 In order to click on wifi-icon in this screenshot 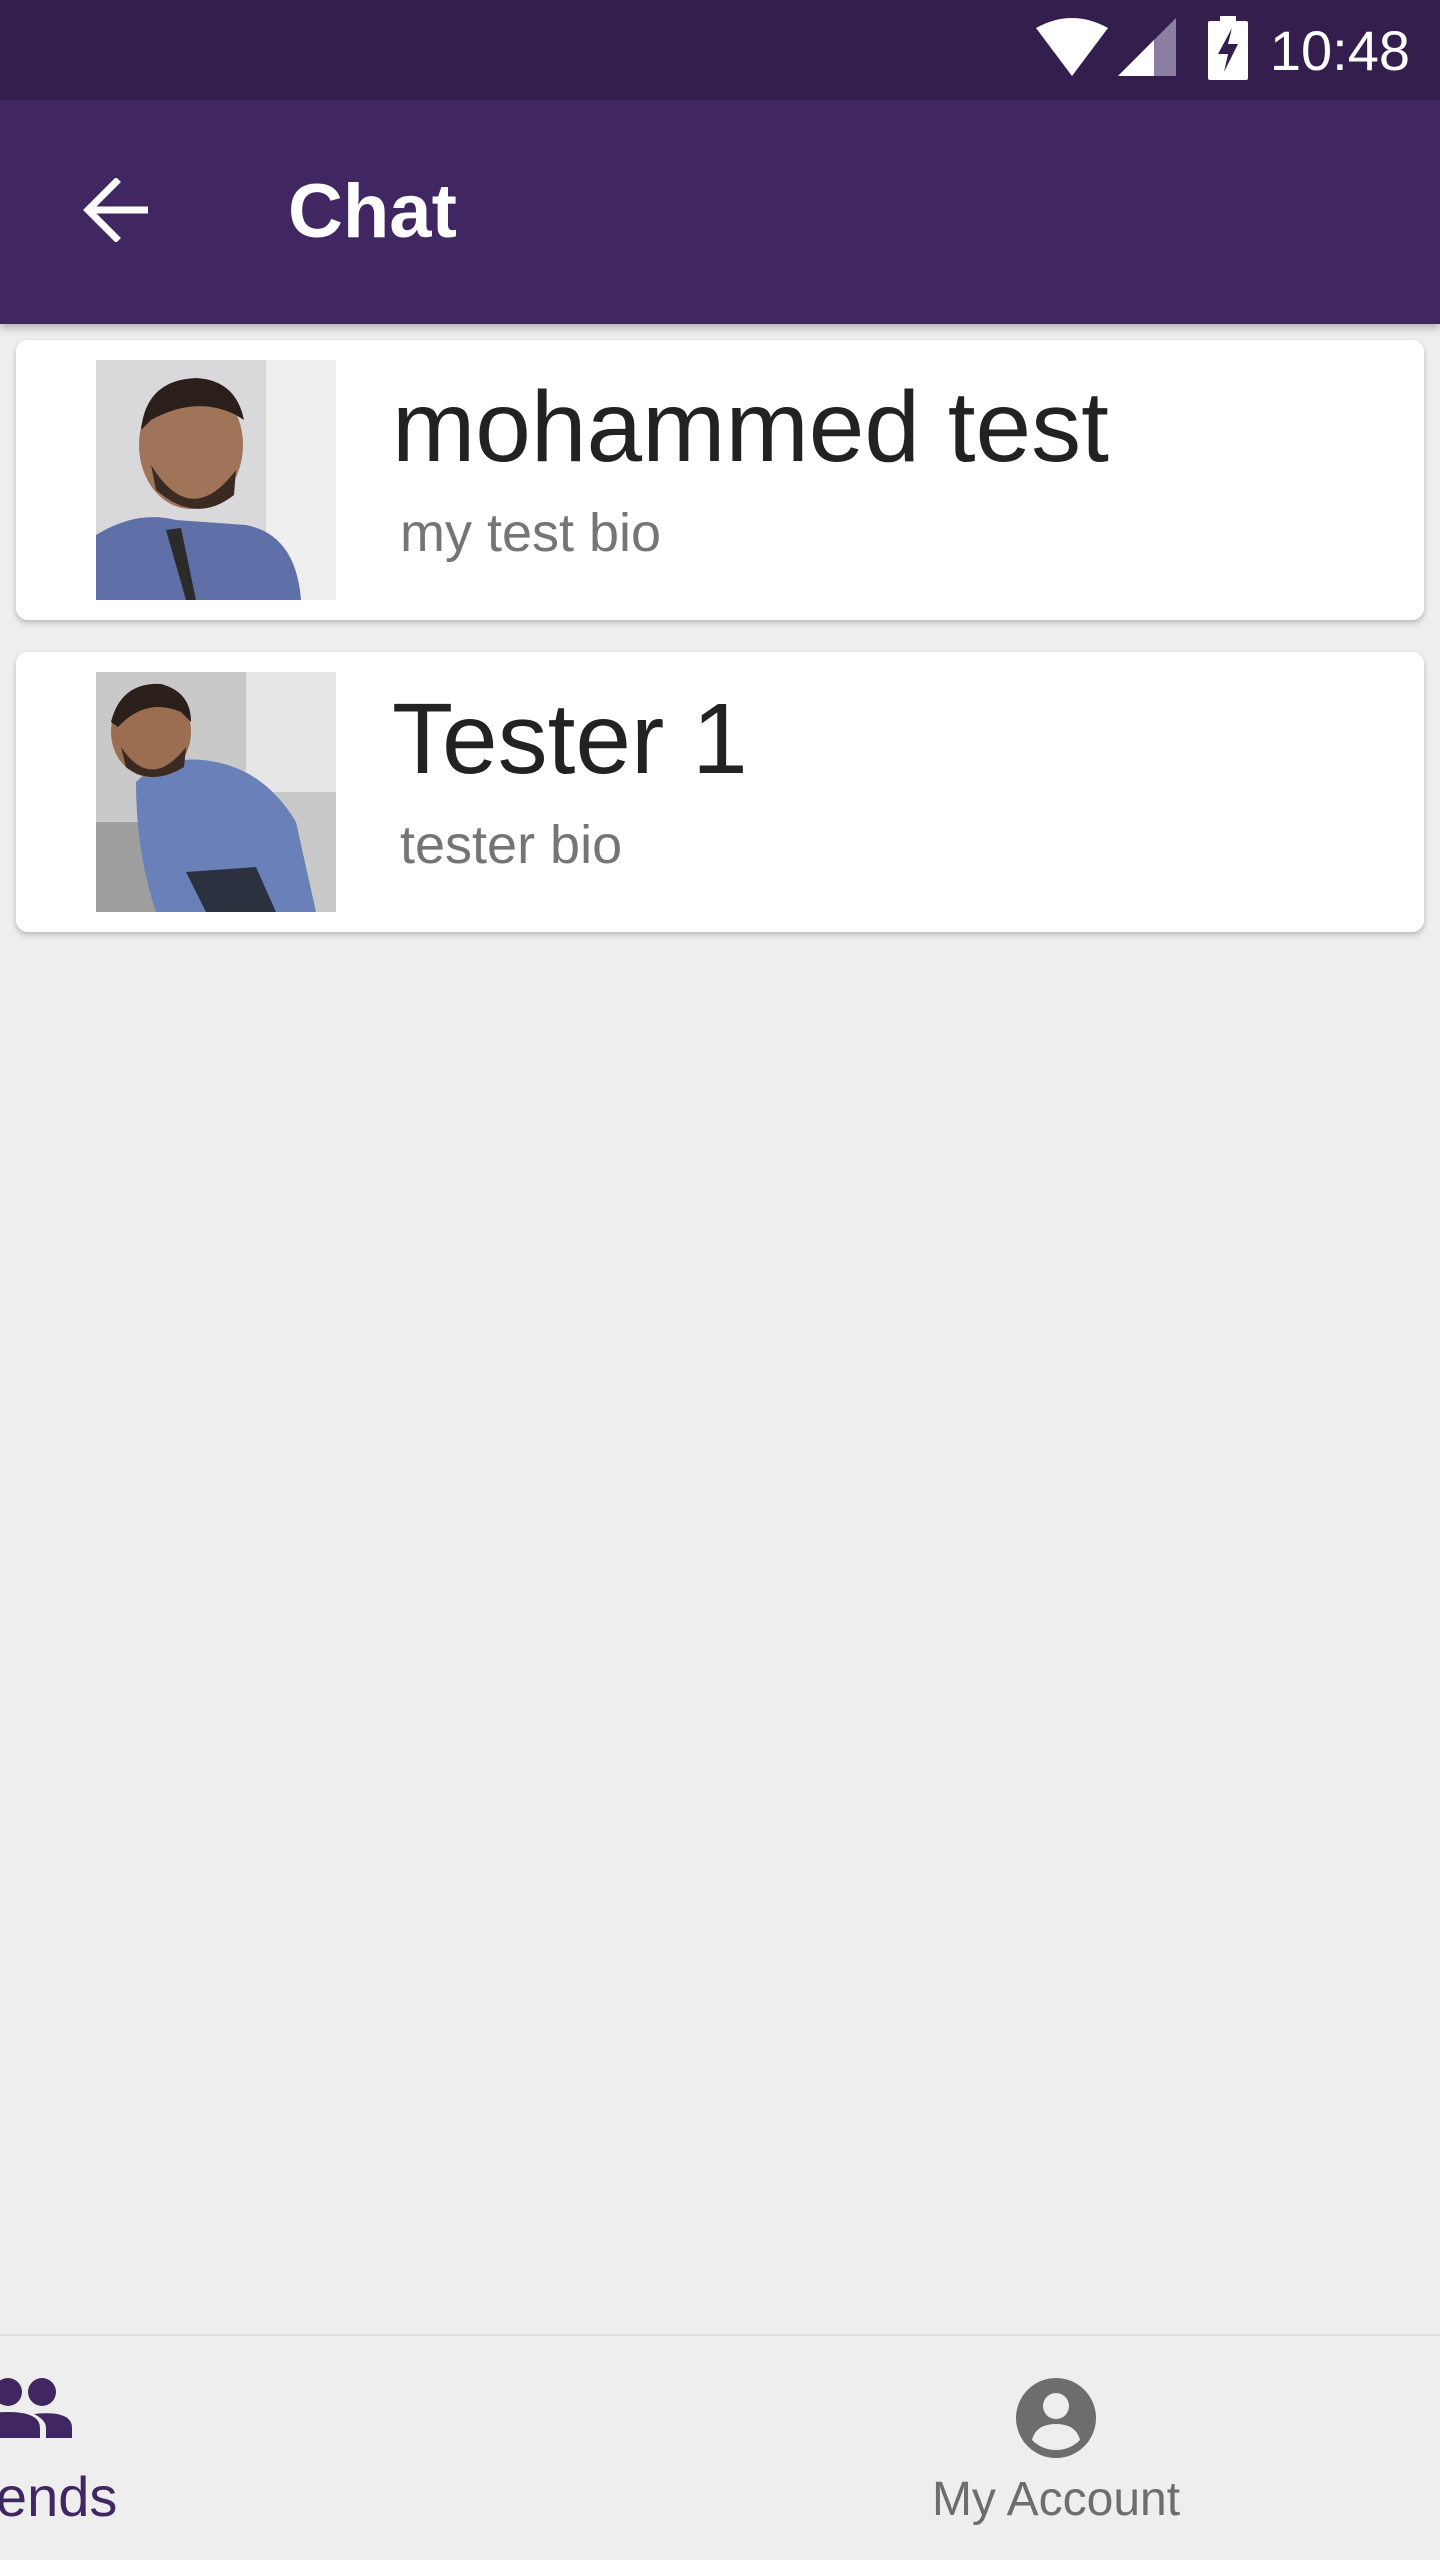, I will do `click(1071, 50)`.